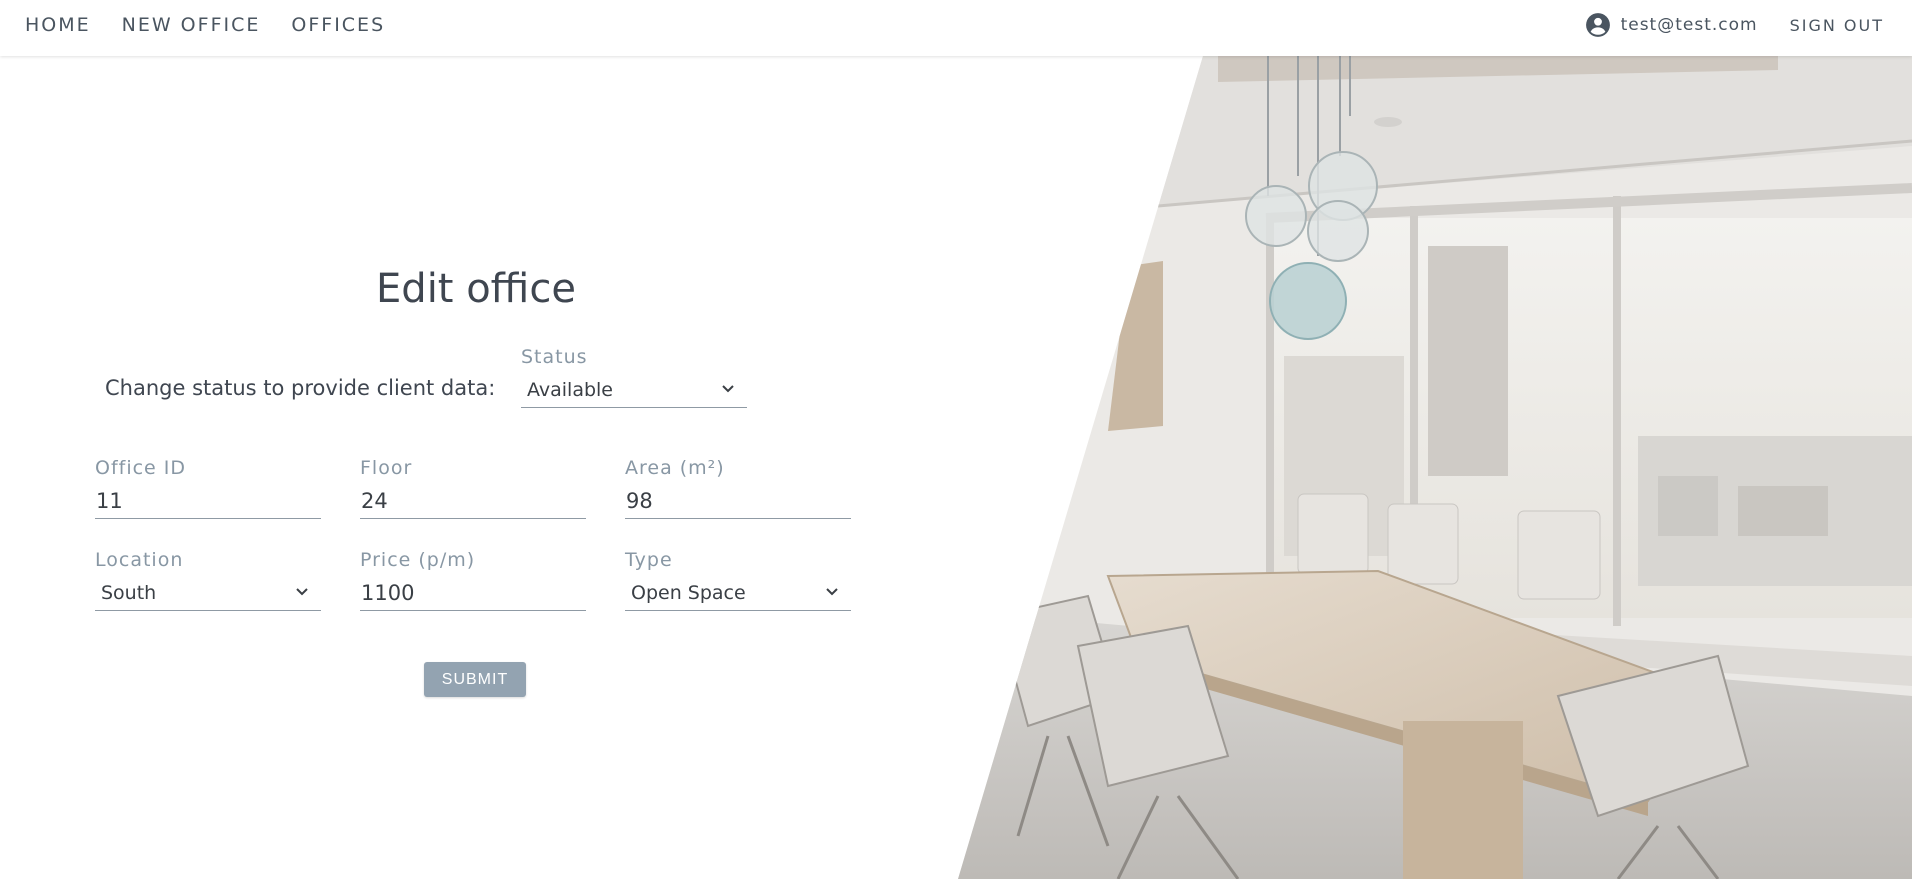 Image resolution: width=1912 pixels, height=879 pixels. What do you see at coordinates (139, 560) in the screenshot?
I see `location-label: Location` at bounding box center [139, 560].